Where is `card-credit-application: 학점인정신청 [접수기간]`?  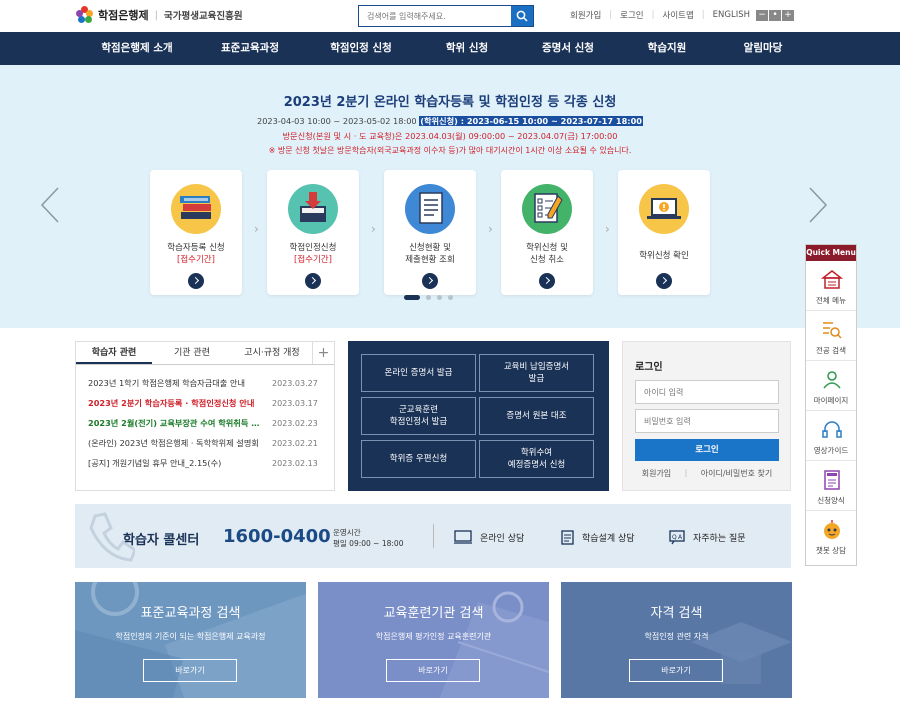
card-credit-application: 학점인정신청 [접수기간] is located at coordinates (313, 232).